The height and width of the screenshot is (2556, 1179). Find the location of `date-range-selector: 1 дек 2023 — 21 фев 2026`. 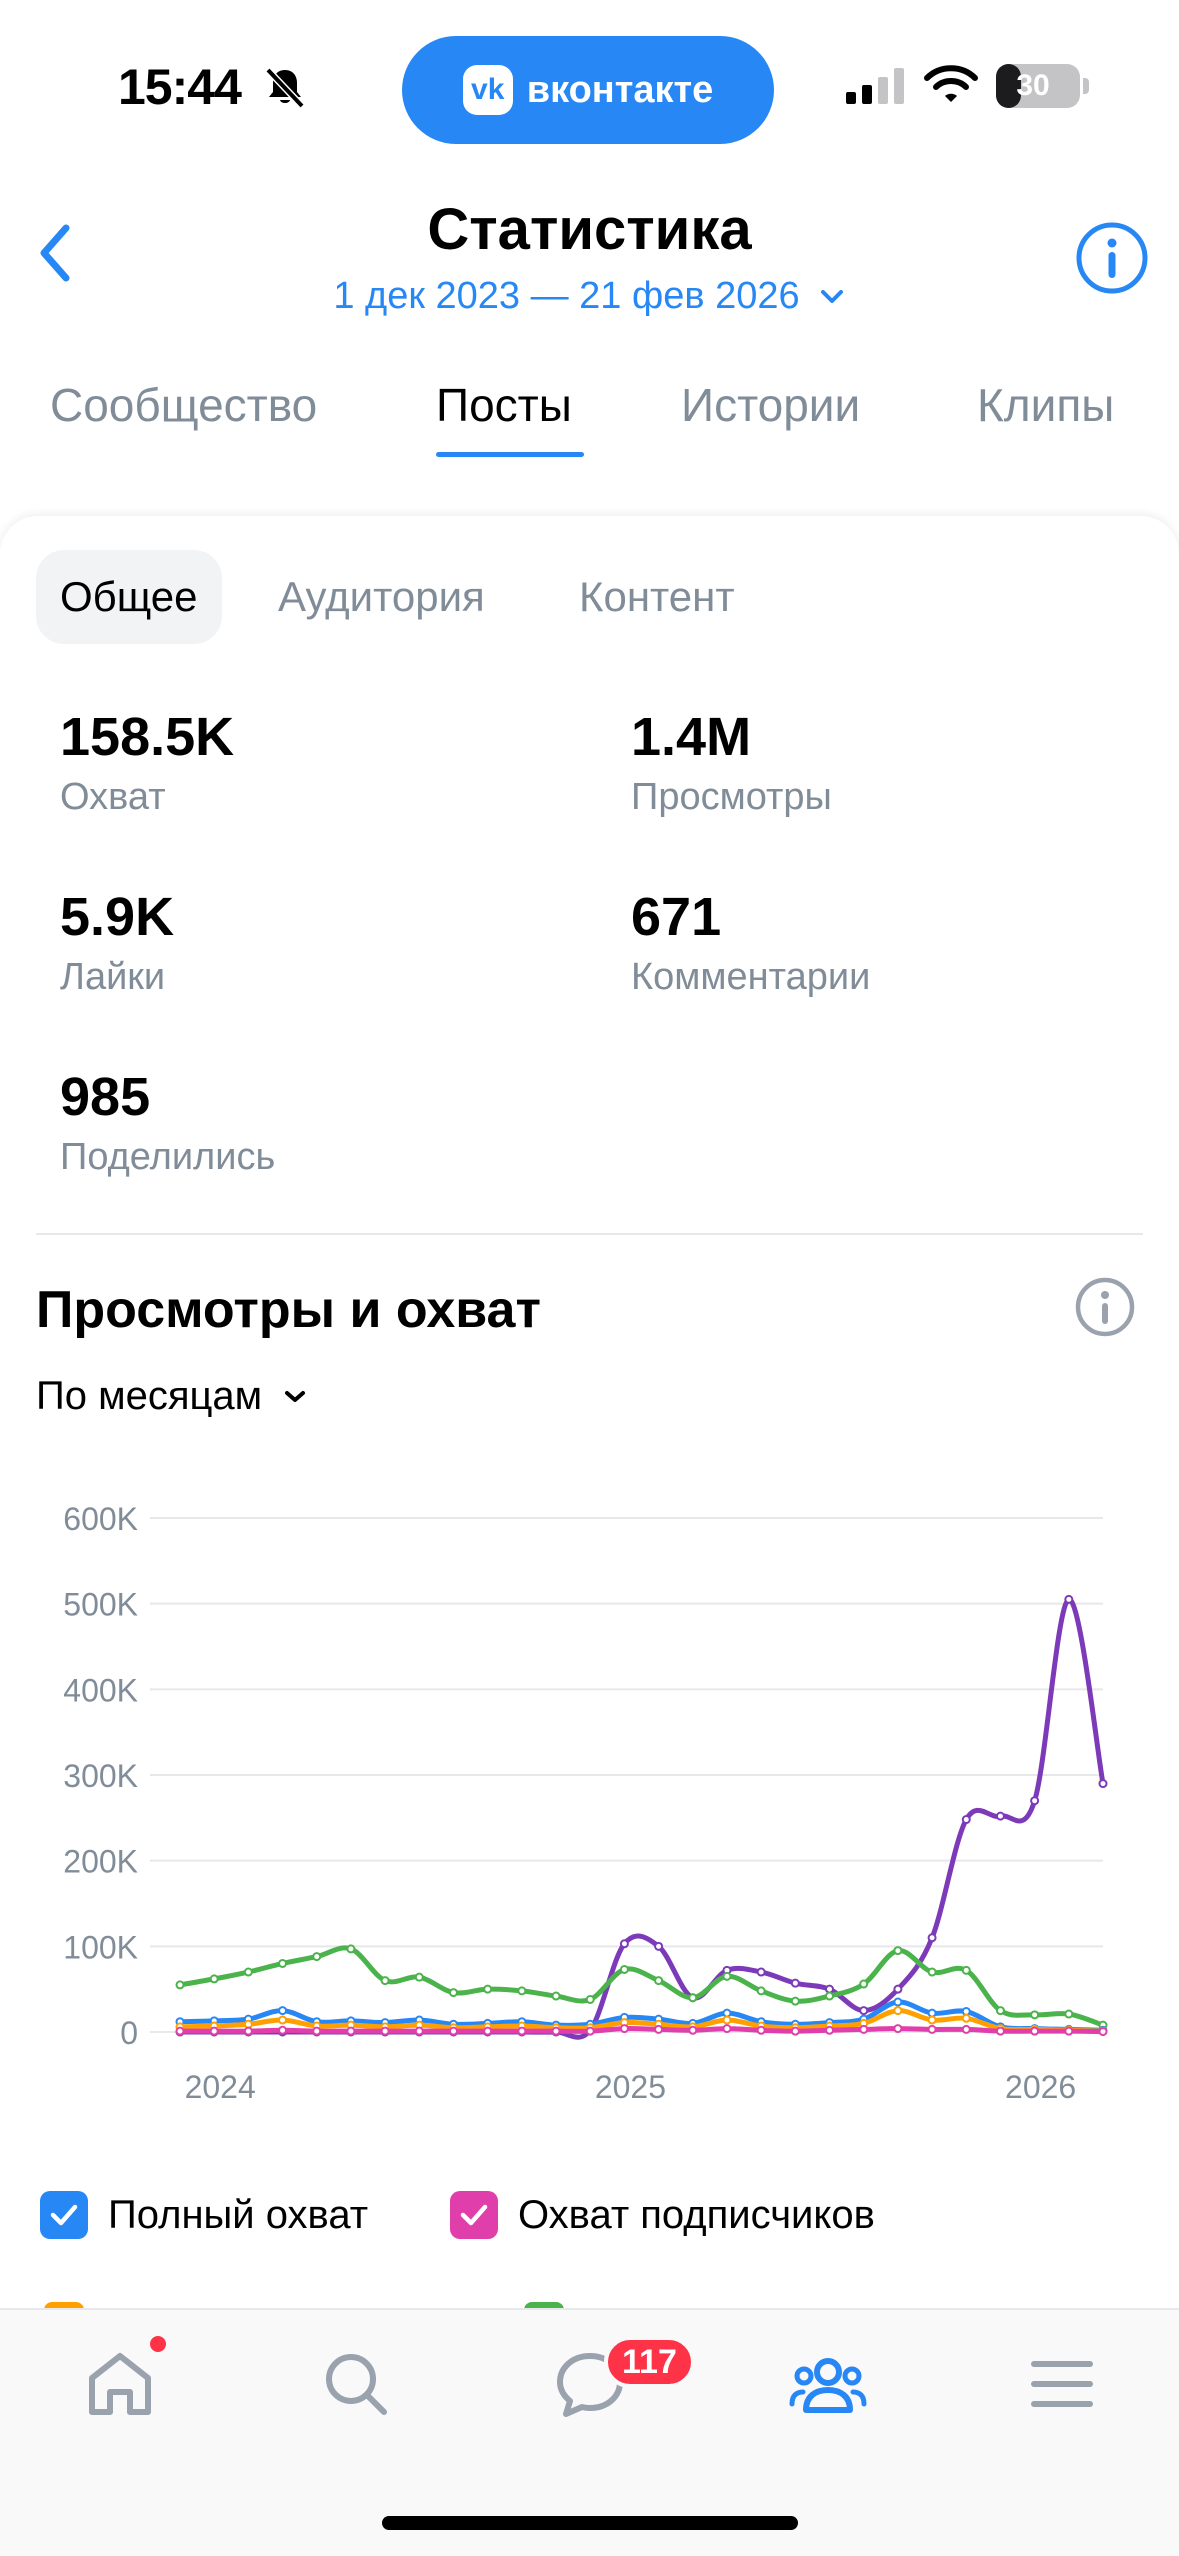

date-range-selector: 1 дек 2023 — 21 фев 2026 is located at coordinates (589, 296).